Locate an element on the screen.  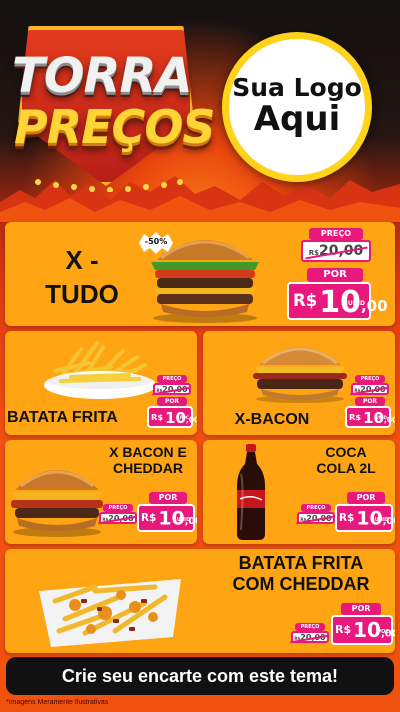
product-name: X-BACON is located at coordinates (272, 419).